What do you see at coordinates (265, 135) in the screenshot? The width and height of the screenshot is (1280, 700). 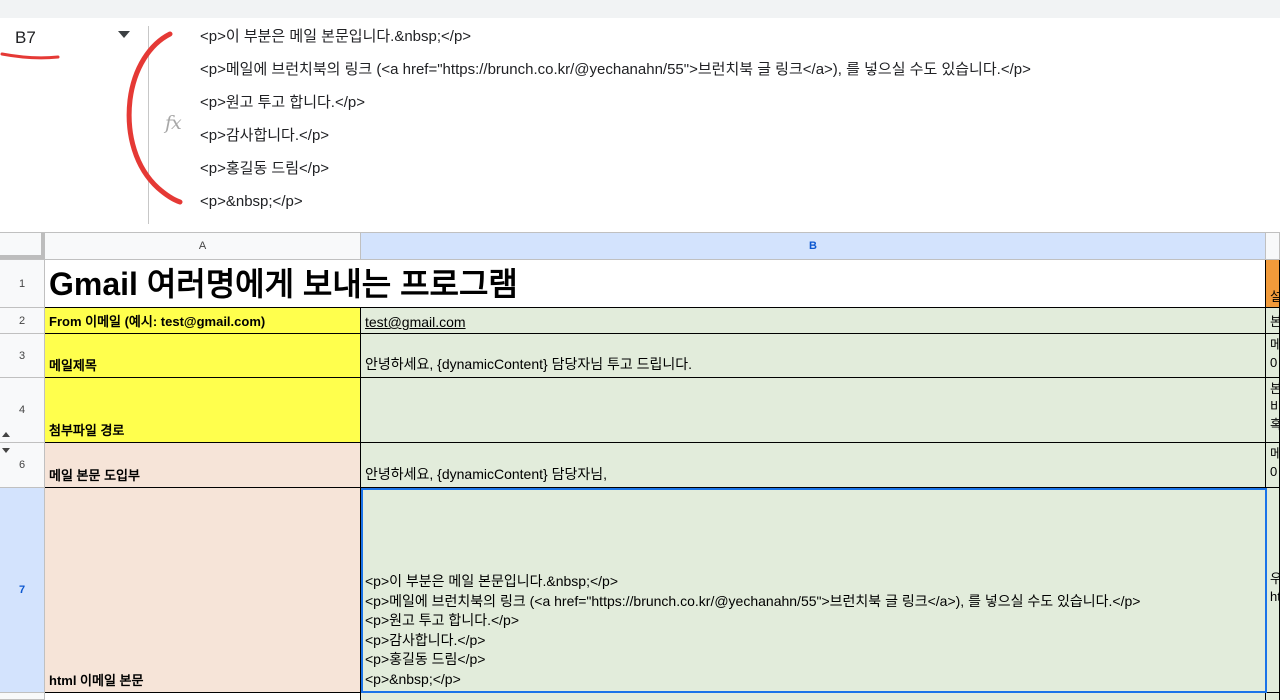 I see `formula-line: <p>감사합니다.</p>` at bounding box center [265, 135].